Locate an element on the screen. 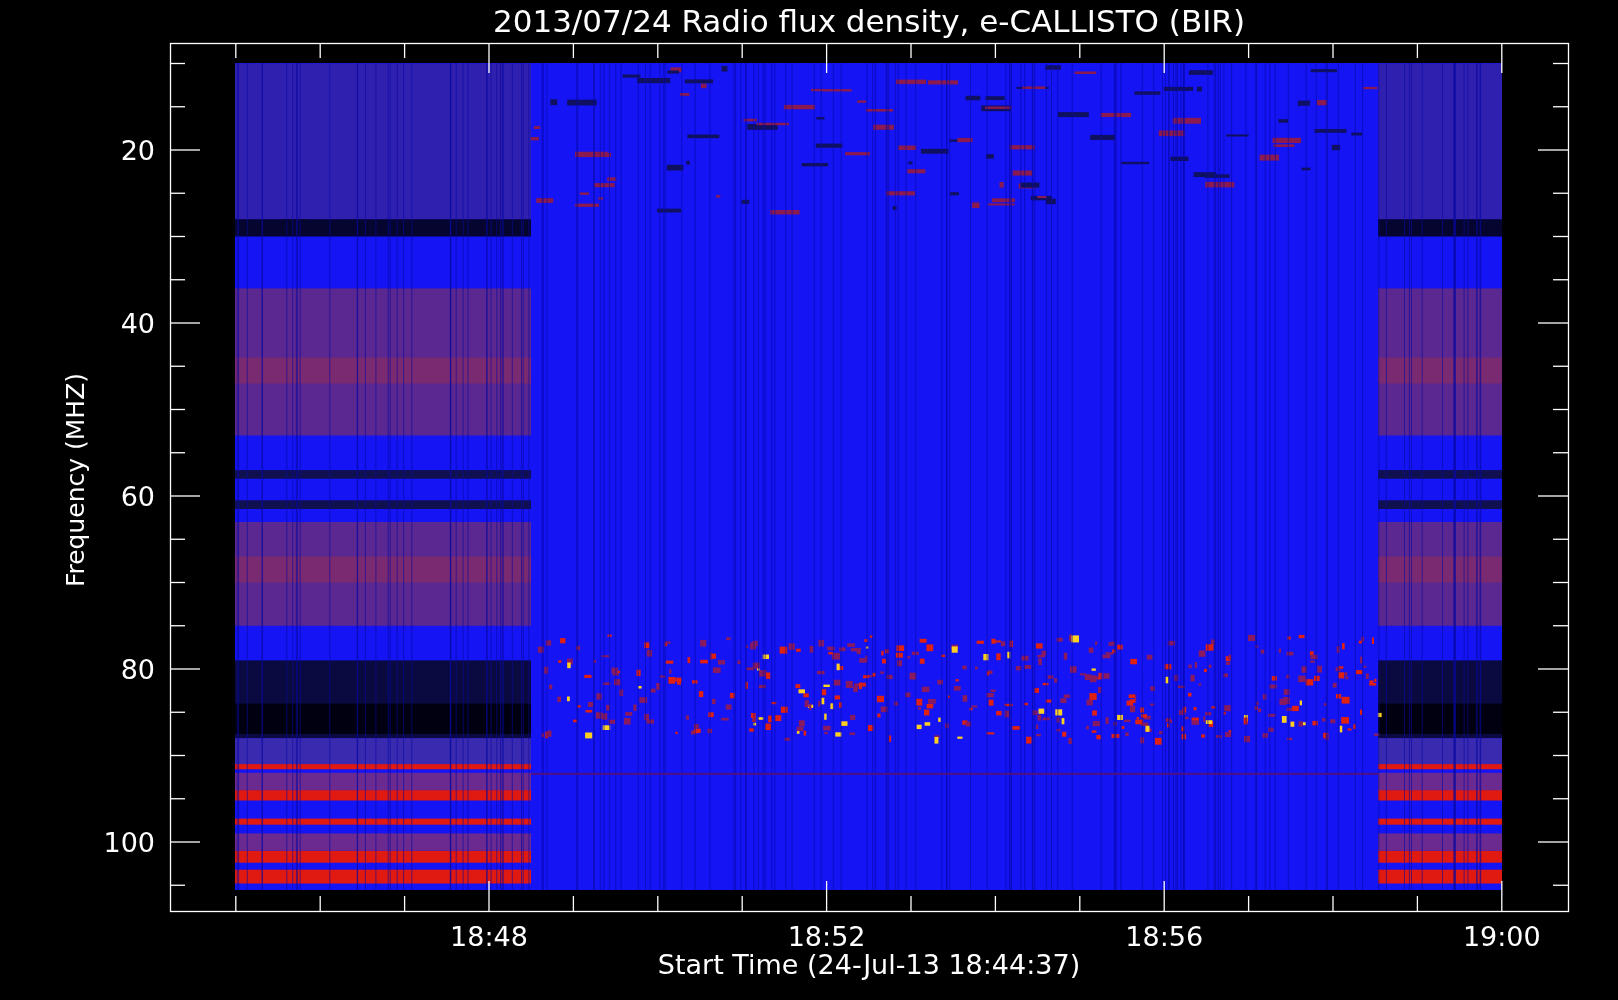  tick-label: 100 is located at coordinates (129, 842).